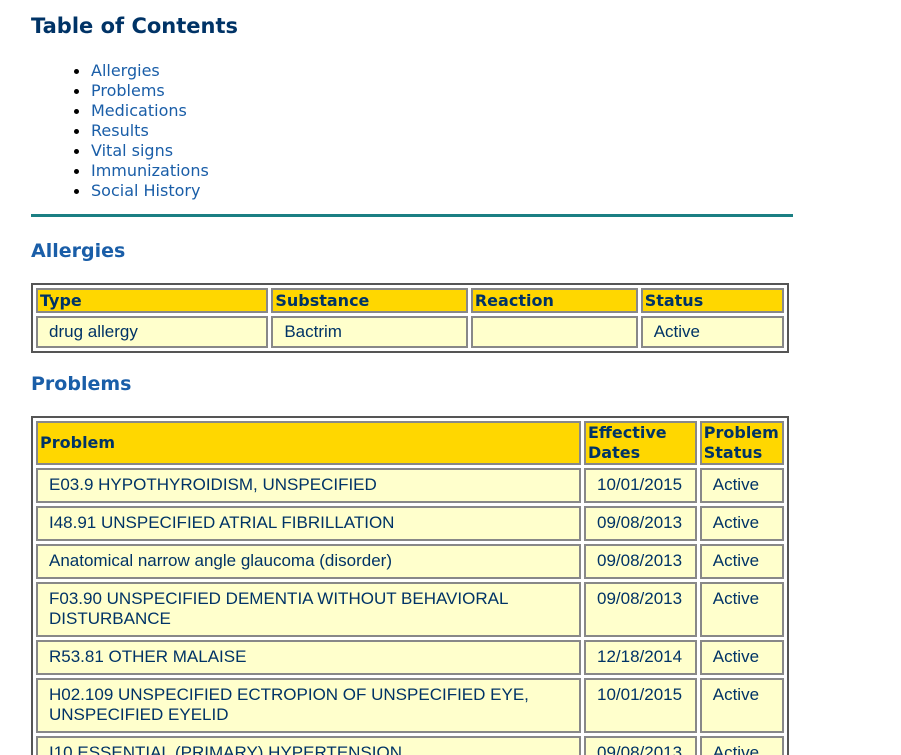  I want to click on toc-item: Immunizations, so click(141, 171).